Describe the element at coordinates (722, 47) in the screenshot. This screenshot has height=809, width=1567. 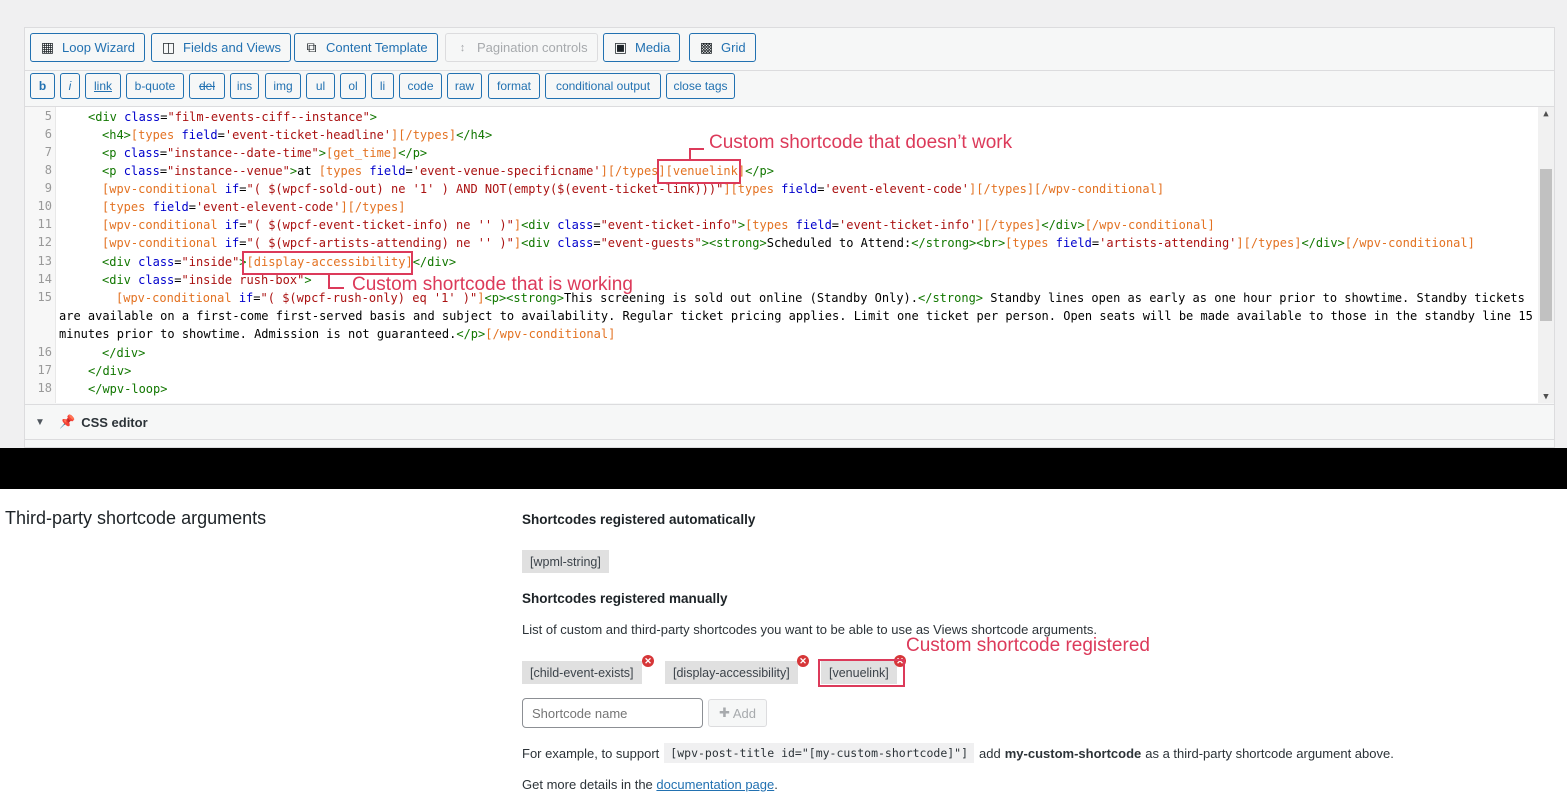
I see `grid-button: ▩ Grid` at that location.